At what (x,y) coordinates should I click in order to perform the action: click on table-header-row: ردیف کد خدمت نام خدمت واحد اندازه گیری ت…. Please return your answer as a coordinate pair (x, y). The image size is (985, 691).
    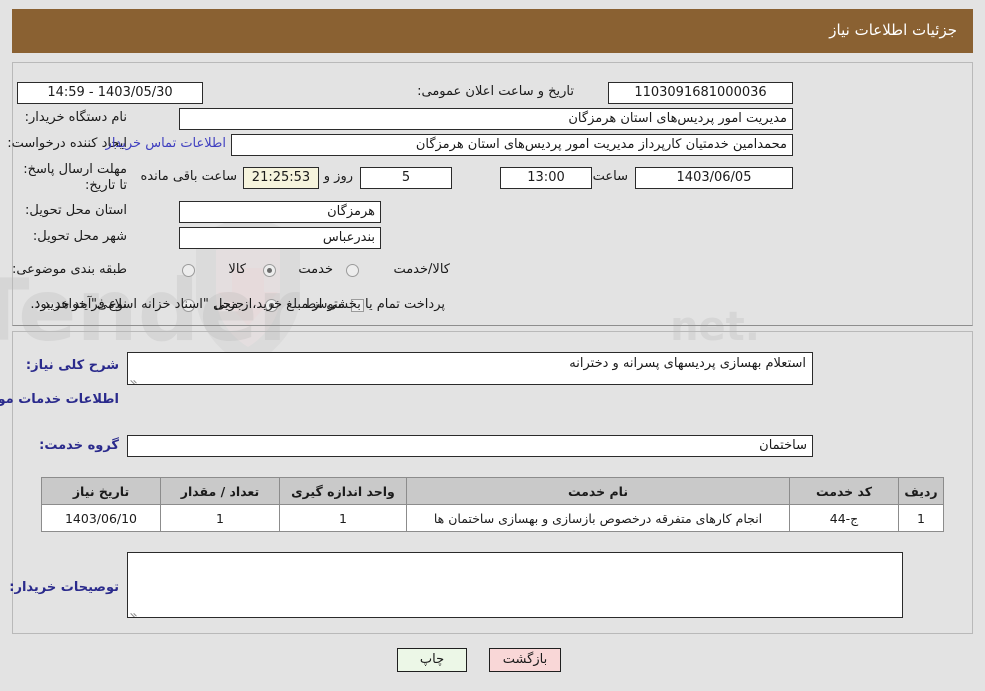
    Looking at the image, I should click on (492, 491).